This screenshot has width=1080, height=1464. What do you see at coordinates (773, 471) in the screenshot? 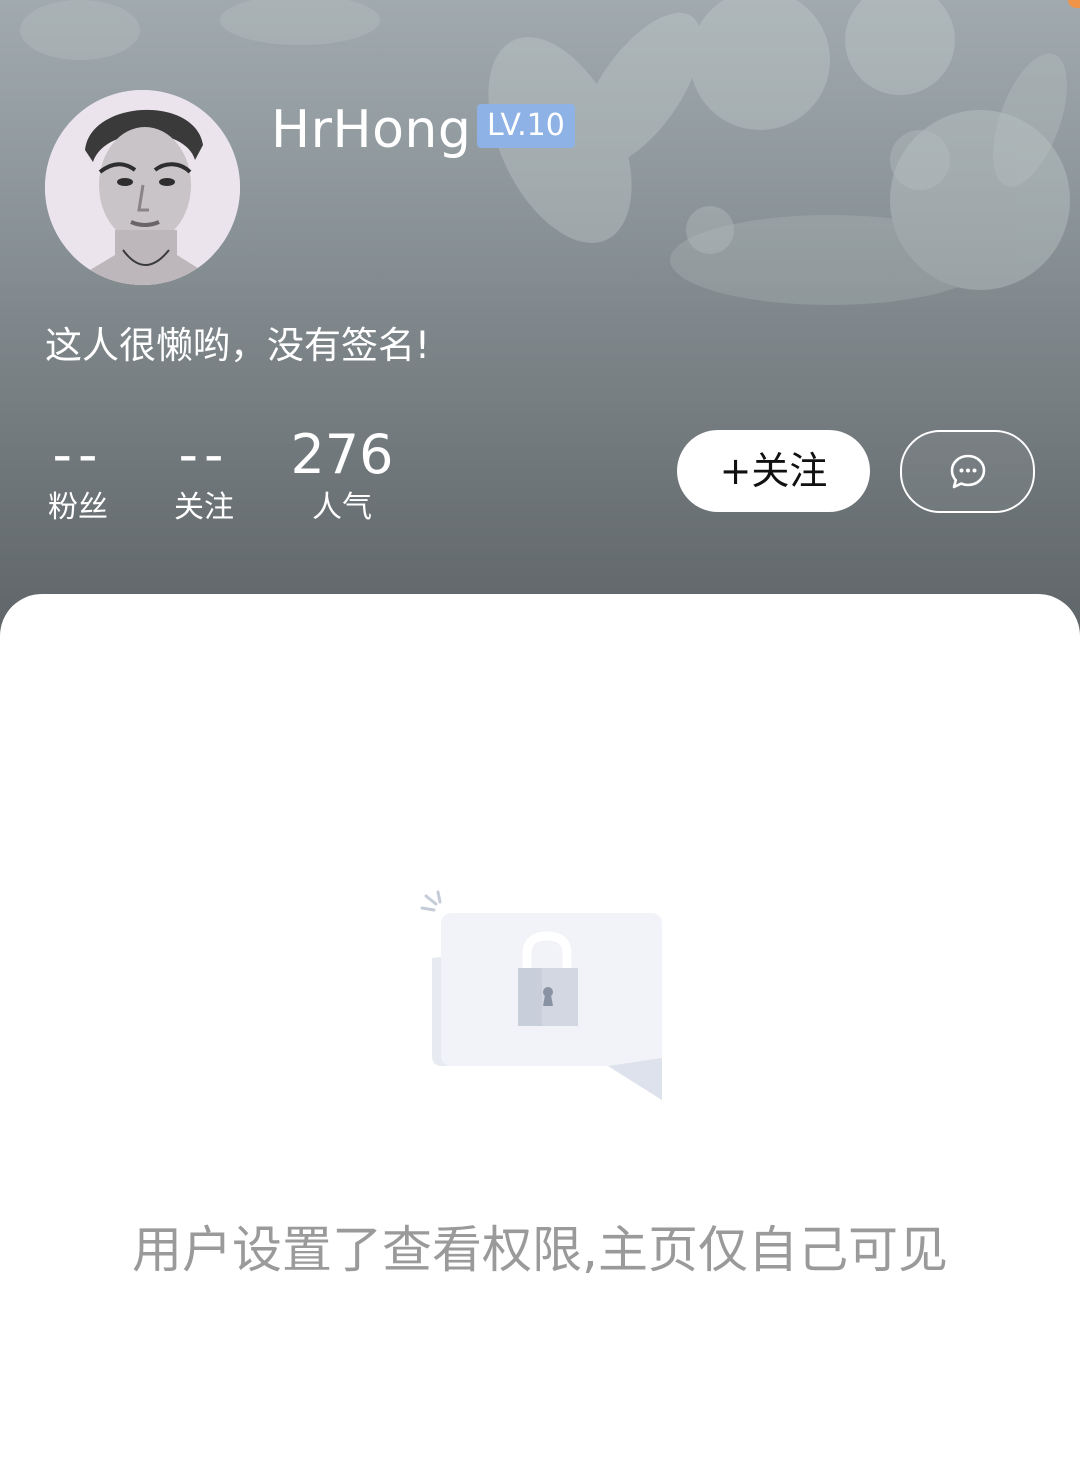
I see `follow-button: +关注` at bounding box center [773, 471].